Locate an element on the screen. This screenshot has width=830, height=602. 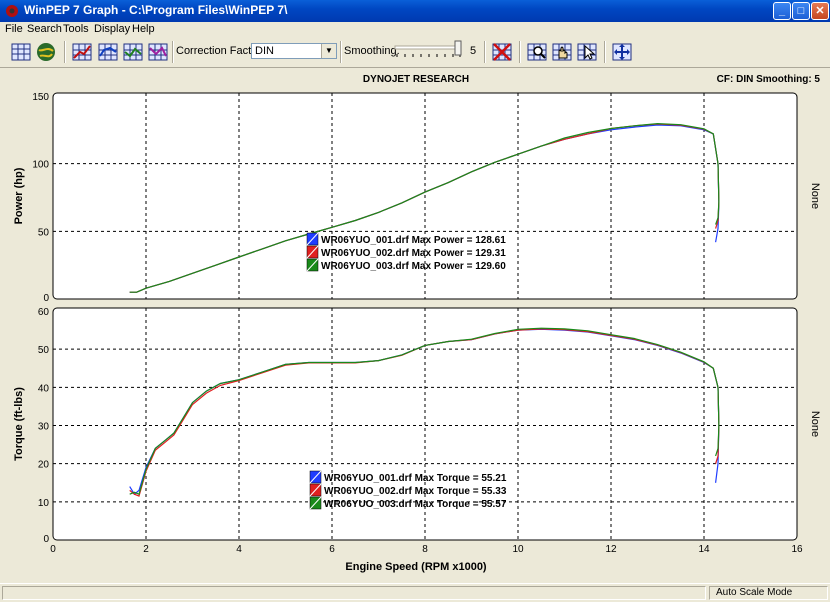
x-tick-label: 0 is located at coordinates (53, 549).